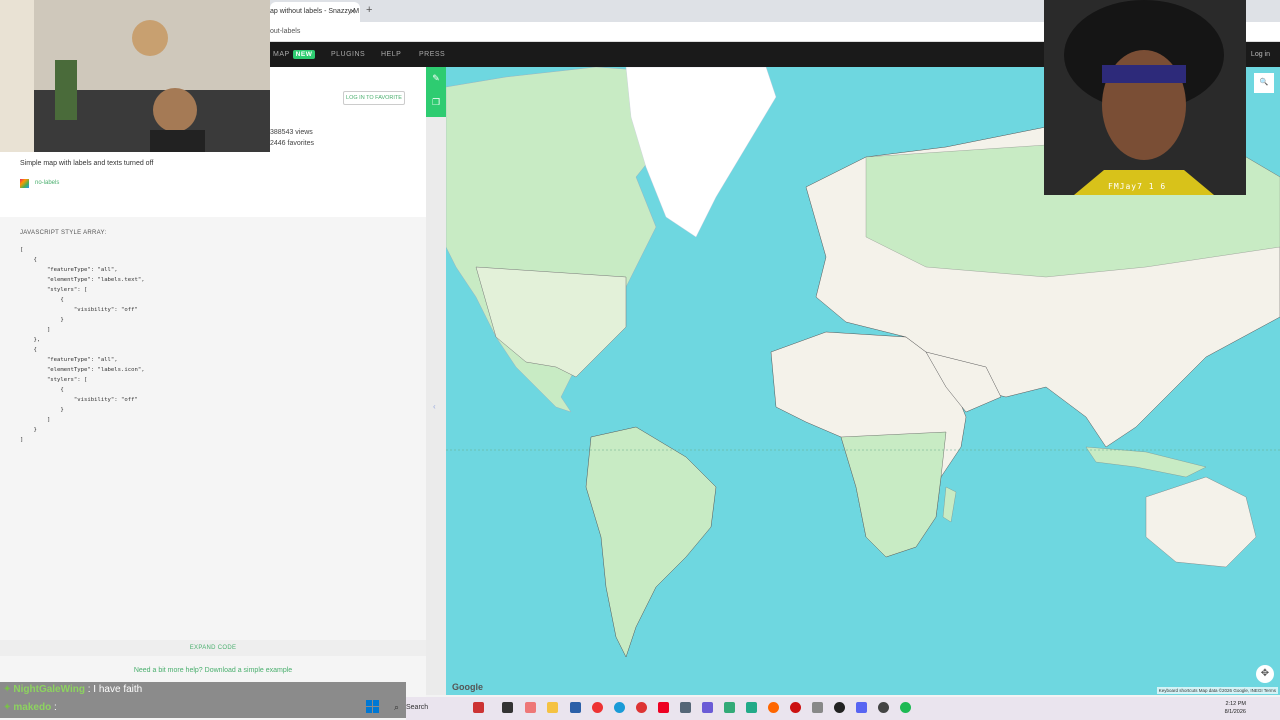  What do you see at coordinates (883, 707) in the screenshot?
I see `obs-icon` at bounding box center [883, 707].